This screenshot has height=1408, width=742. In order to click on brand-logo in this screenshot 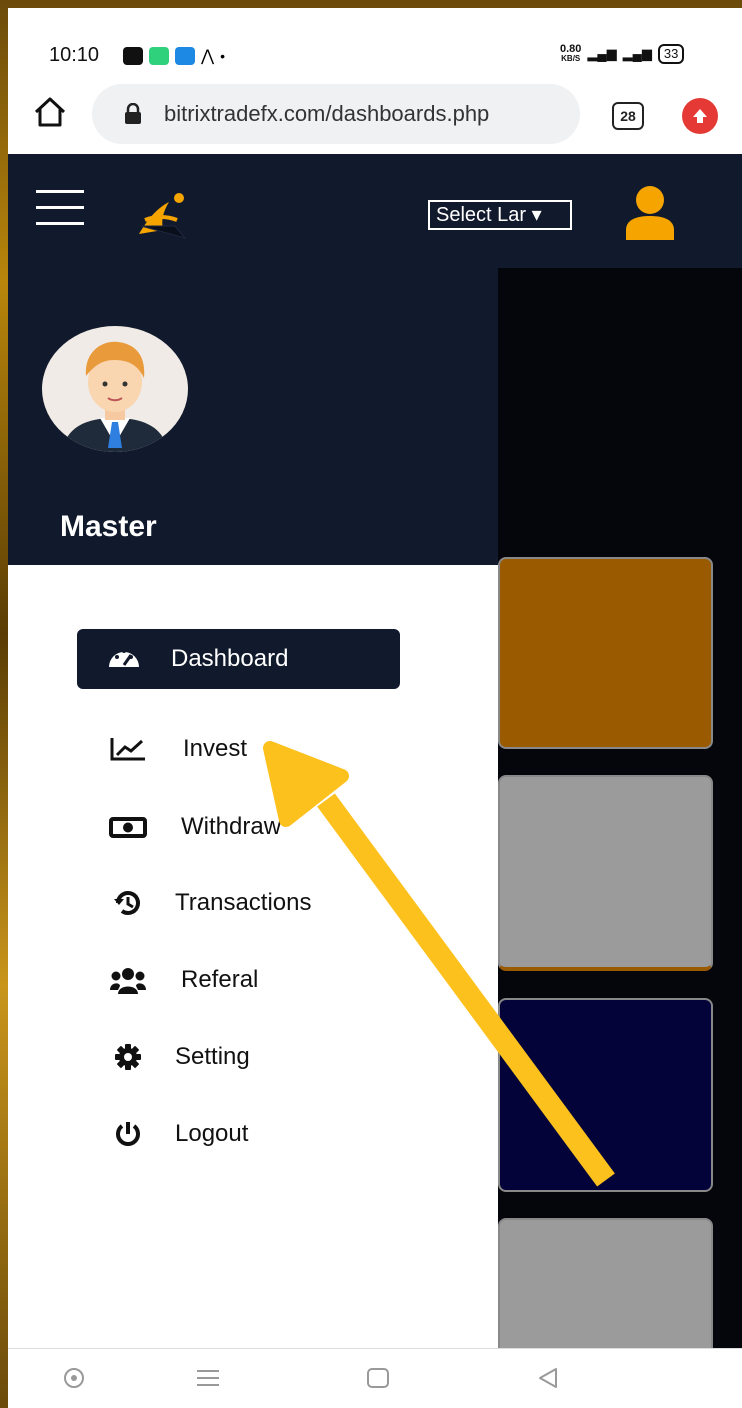, I will do `click(163, 216)`.